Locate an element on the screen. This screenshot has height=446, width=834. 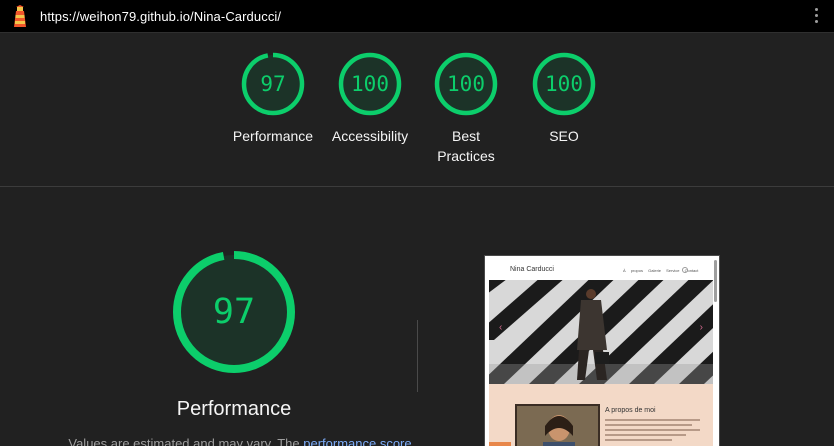
gauge-accessibility: 100 Accessibility is located at coordinates (370, 98).